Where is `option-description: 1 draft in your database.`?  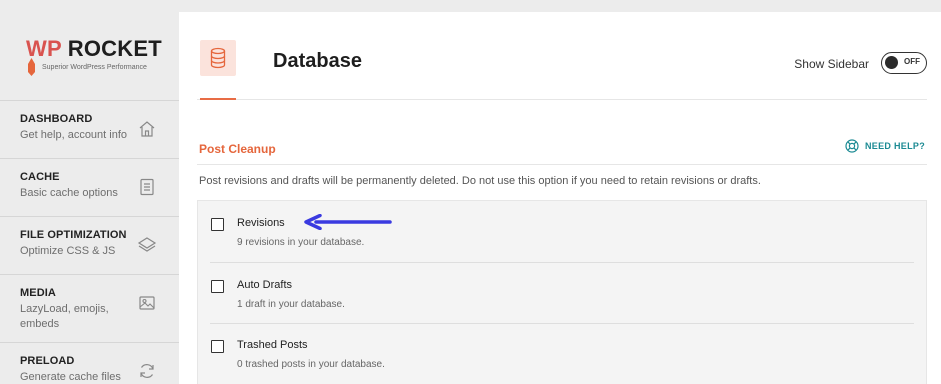 option-description: 1 draft in your database. is located at coordinates (291, 304).